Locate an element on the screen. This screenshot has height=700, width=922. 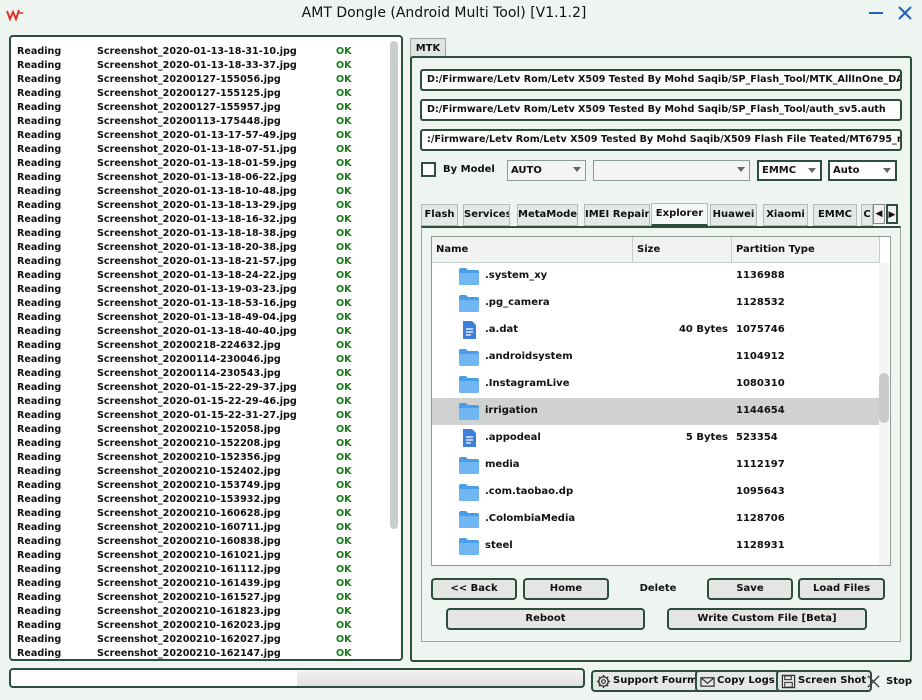
reboot-button: Reboot is located at coordinates (545, 619).